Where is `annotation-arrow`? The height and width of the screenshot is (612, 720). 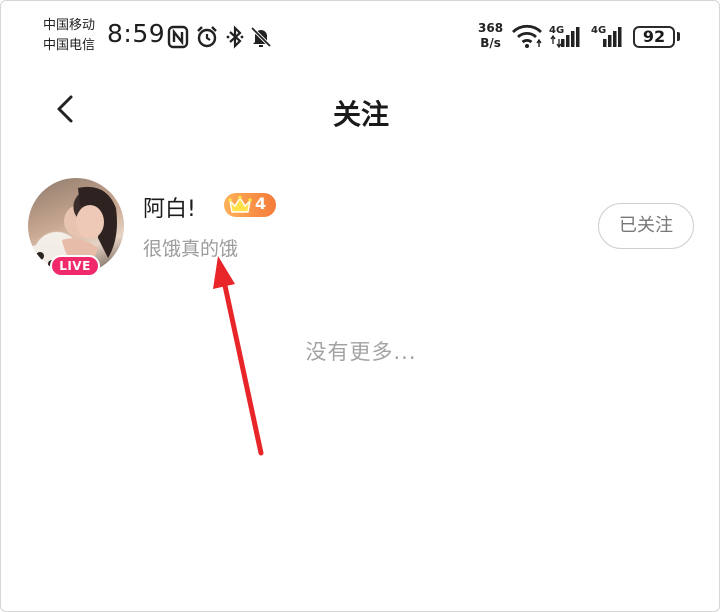 annotation-arrow is located at coordinates (238, 356).